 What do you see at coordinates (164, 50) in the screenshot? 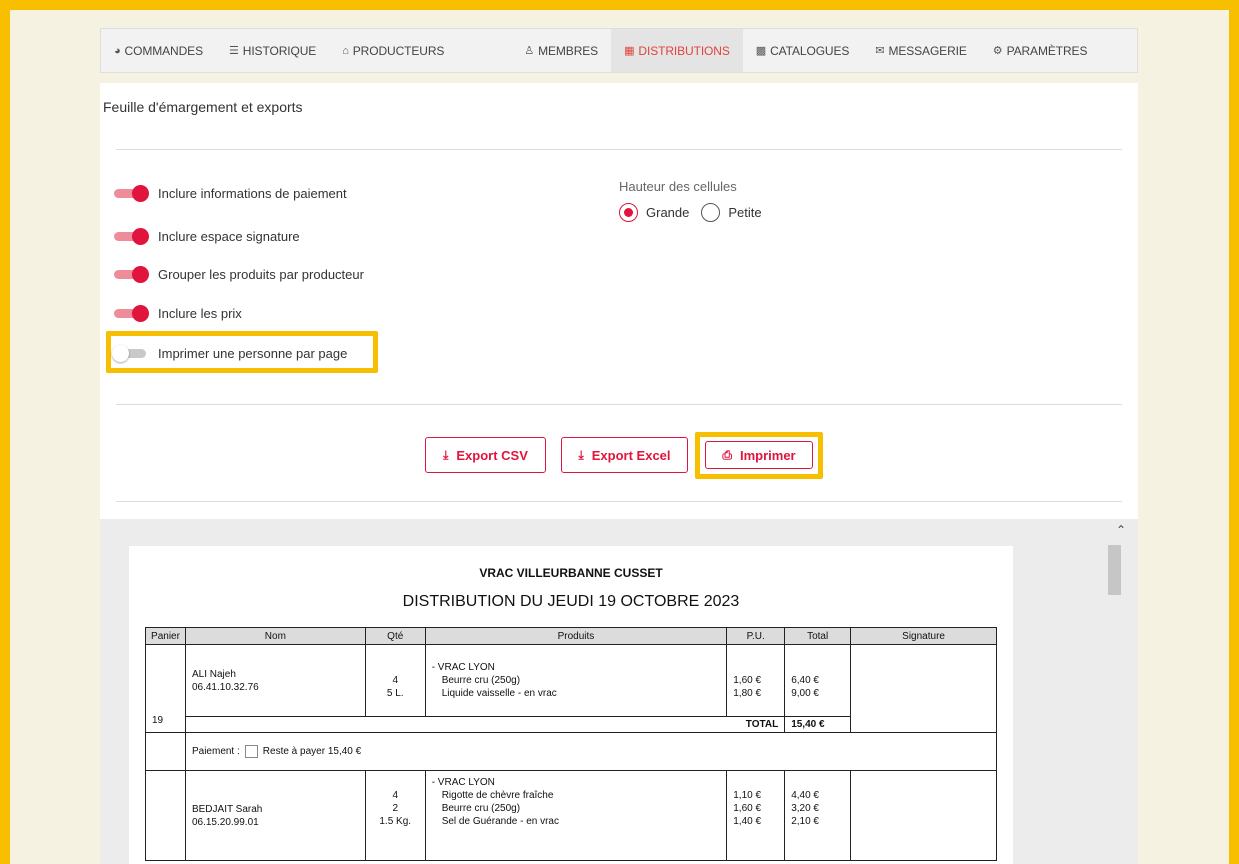
I see `nav-commandes-label: COMMANDES` at bounding box center [164, 50].